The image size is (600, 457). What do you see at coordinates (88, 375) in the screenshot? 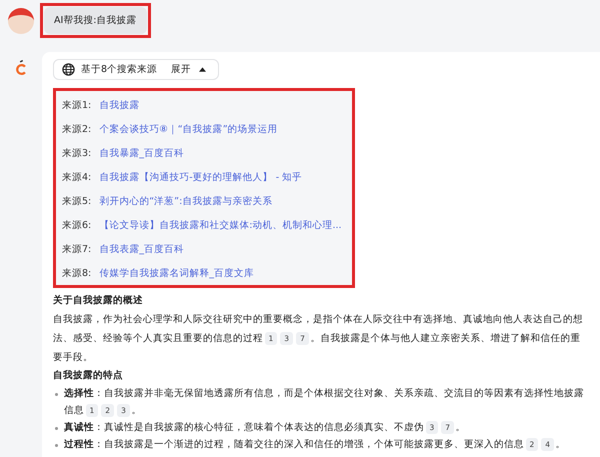
I see `section-heading: 自我披露的特点` at bounding box center [88, 375].